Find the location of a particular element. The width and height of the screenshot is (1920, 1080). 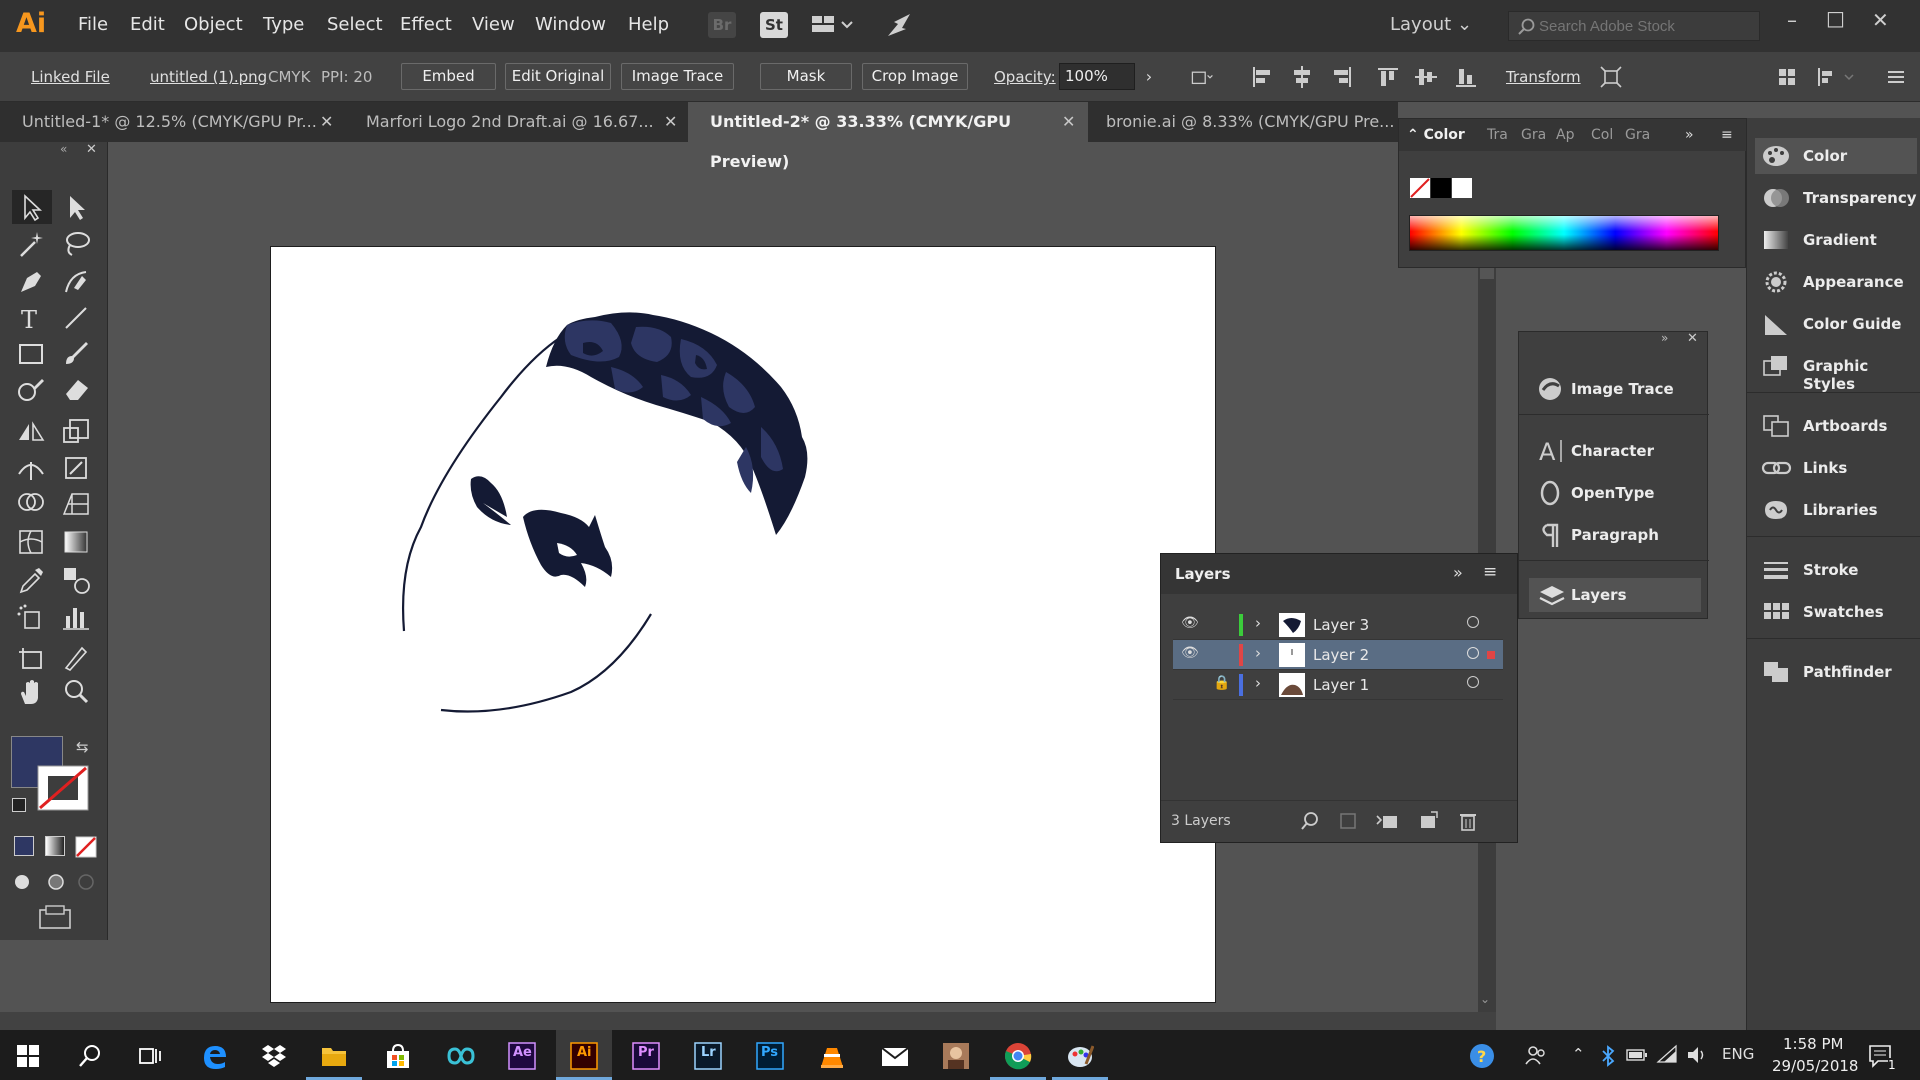

align-bottom-icon is located at coordinates (1466, 77).